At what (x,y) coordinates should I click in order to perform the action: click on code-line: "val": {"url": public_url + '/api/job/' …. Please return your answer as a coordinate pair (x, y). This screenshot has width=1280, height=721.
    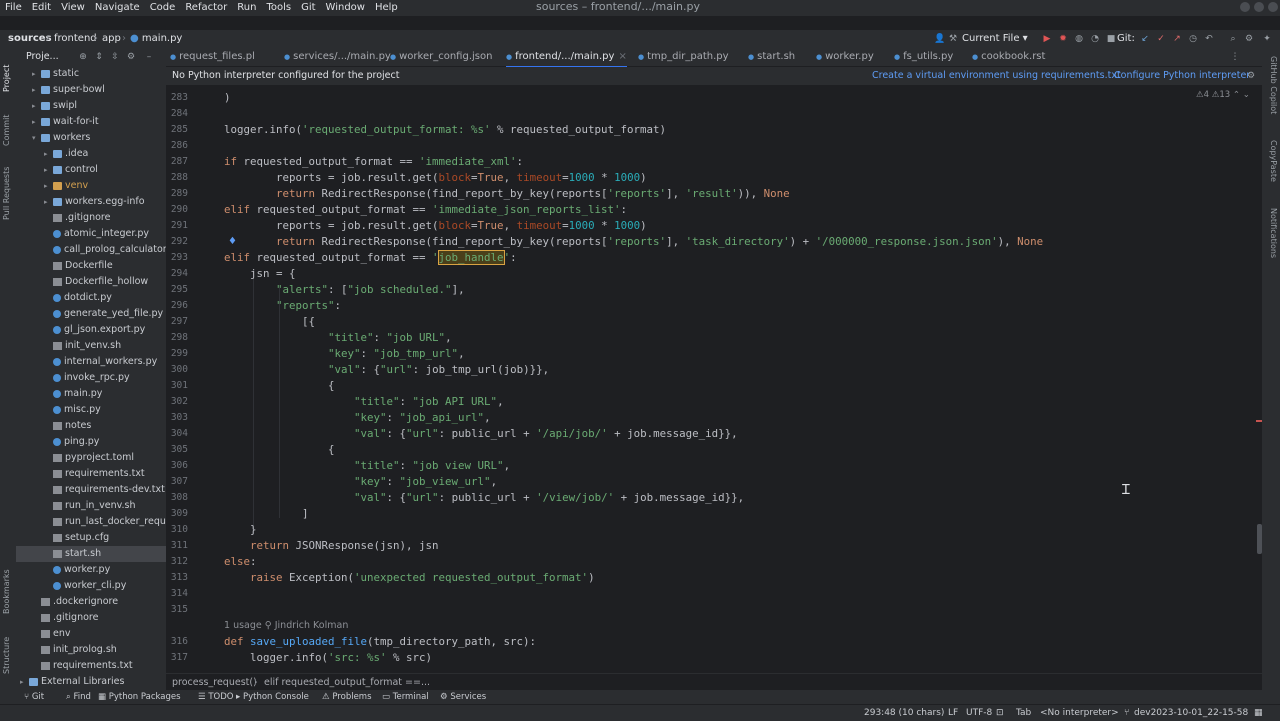
    Looking at the image, I should click on (481, 434).